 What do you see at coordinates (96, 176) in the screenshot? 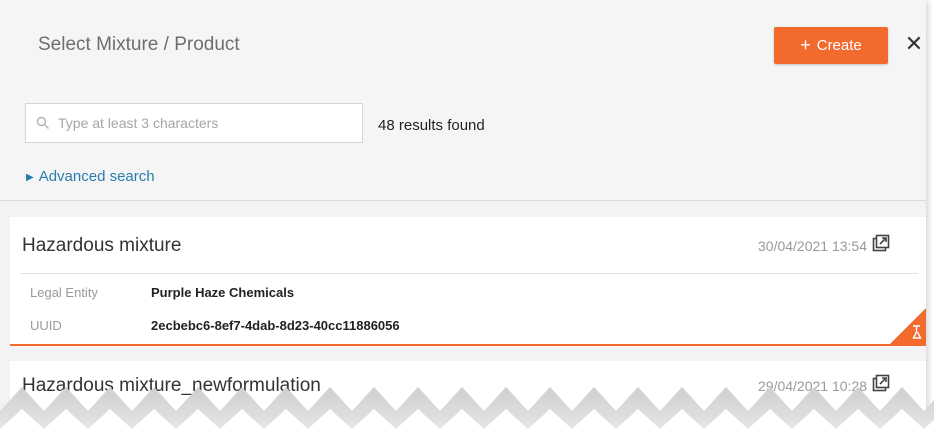
I see `advanced-search-label: Advanced search` at bounding box center [96, 176].